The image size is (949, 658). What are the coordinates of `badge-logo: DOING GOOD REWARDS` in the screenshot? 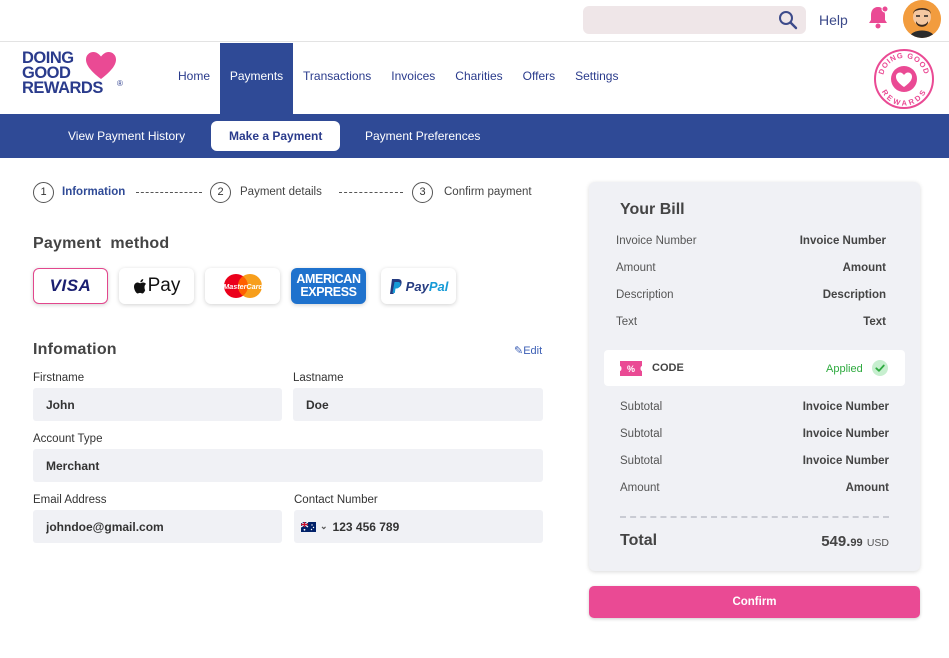 It's located at (904, 79).